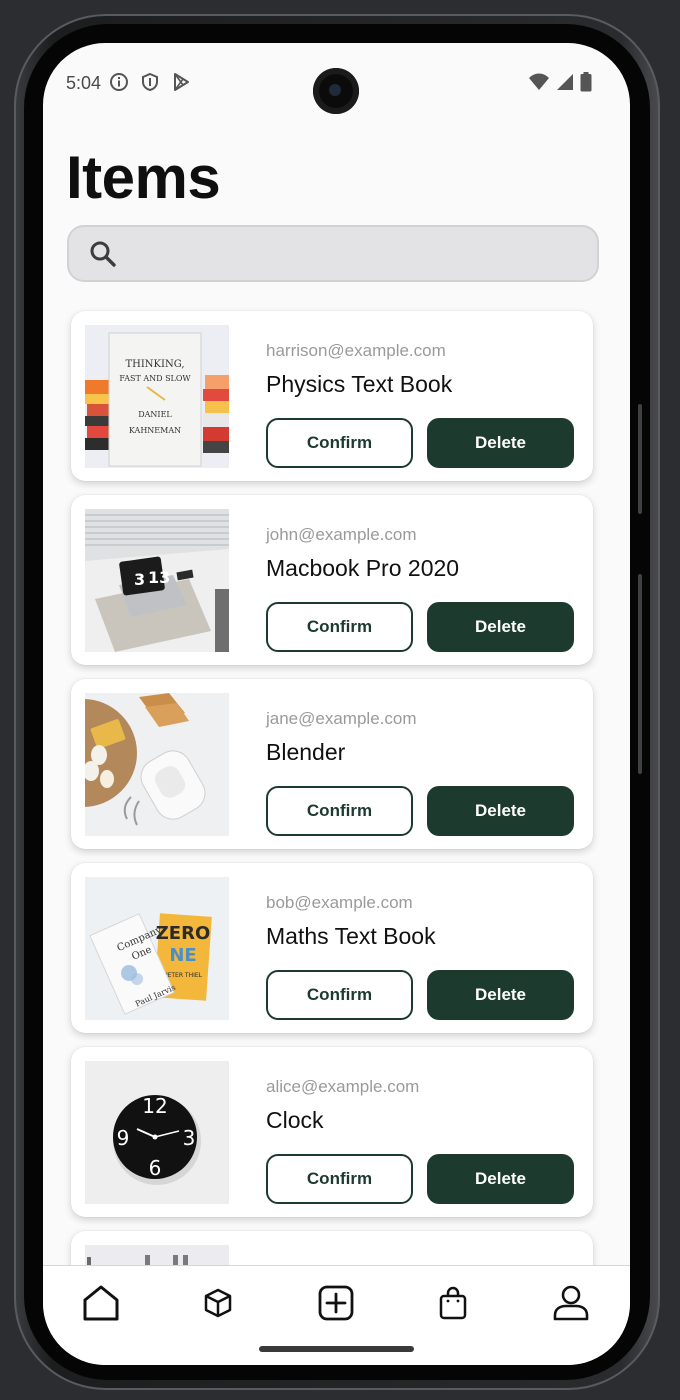 Image resolution: width=680 pixels, height=1400 pixels. Describe the element at coordinates (586, 84) in the screenshot. I see `battery-icon` at that location.